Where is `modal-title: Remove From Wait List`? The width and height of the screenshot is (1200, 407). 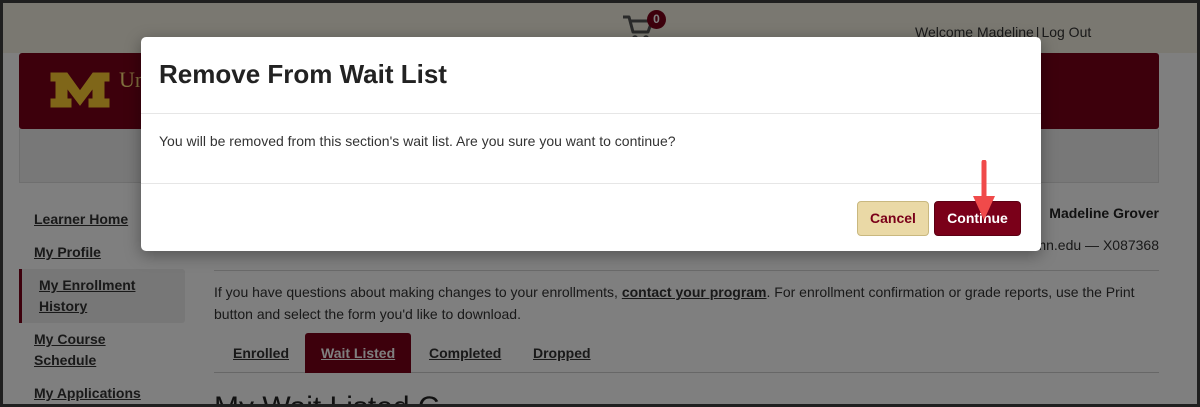
modal-title: Remove From Wait List is located at coordinates (303, 74).